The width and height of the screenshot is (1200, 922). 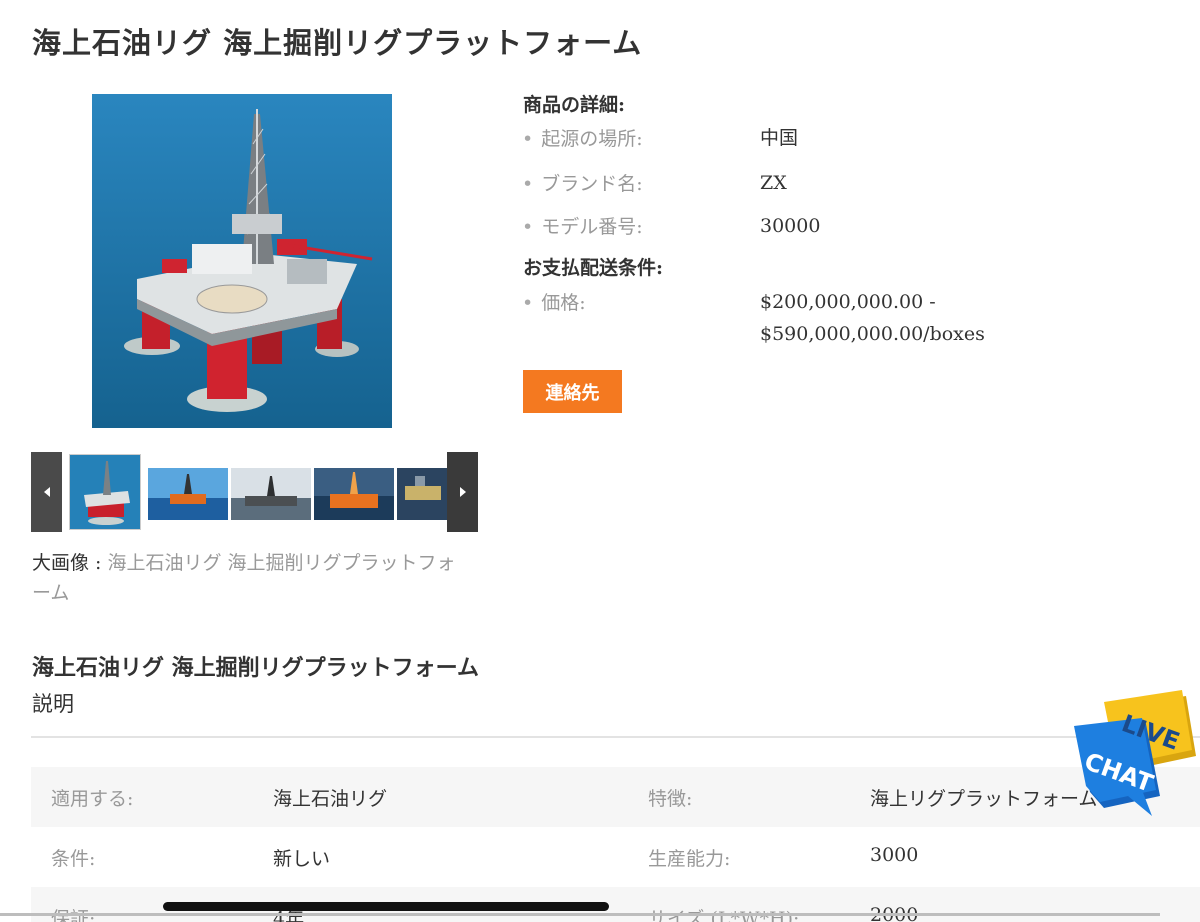 I want to click on page-title: 海上石油リグ 海上掘削リグプラットフォーム, so click(x=337, y=43).